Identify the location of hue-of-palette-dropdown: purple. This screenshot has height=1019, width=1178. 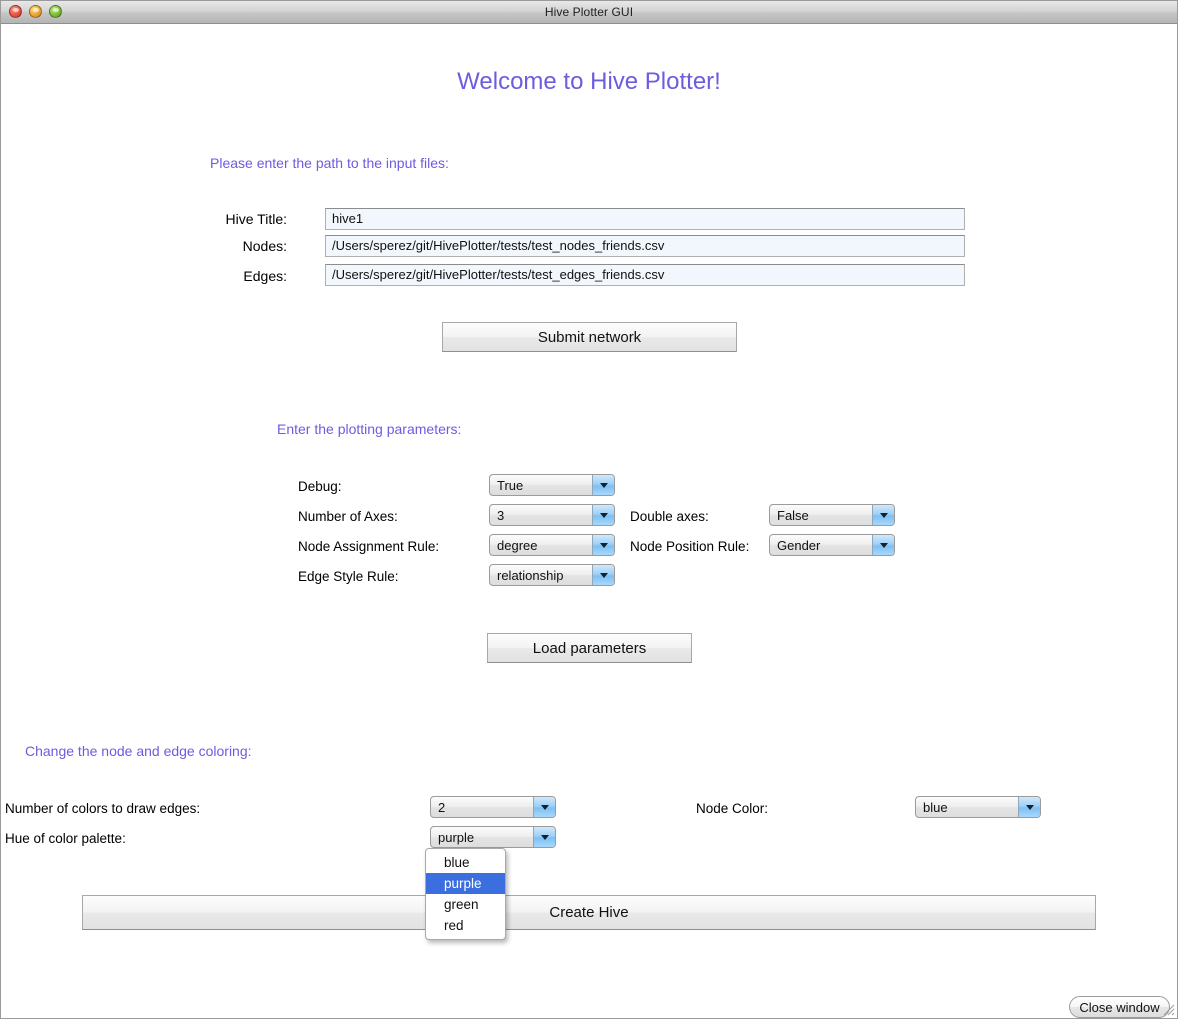
(493, 837).